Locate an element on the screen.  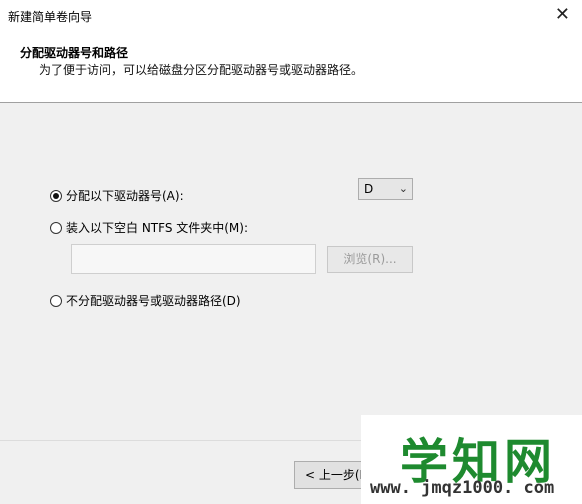
radio-mount-folder: 装入以下空白 NTFS 文件夹中(M): is located at coordinates (149, 227).